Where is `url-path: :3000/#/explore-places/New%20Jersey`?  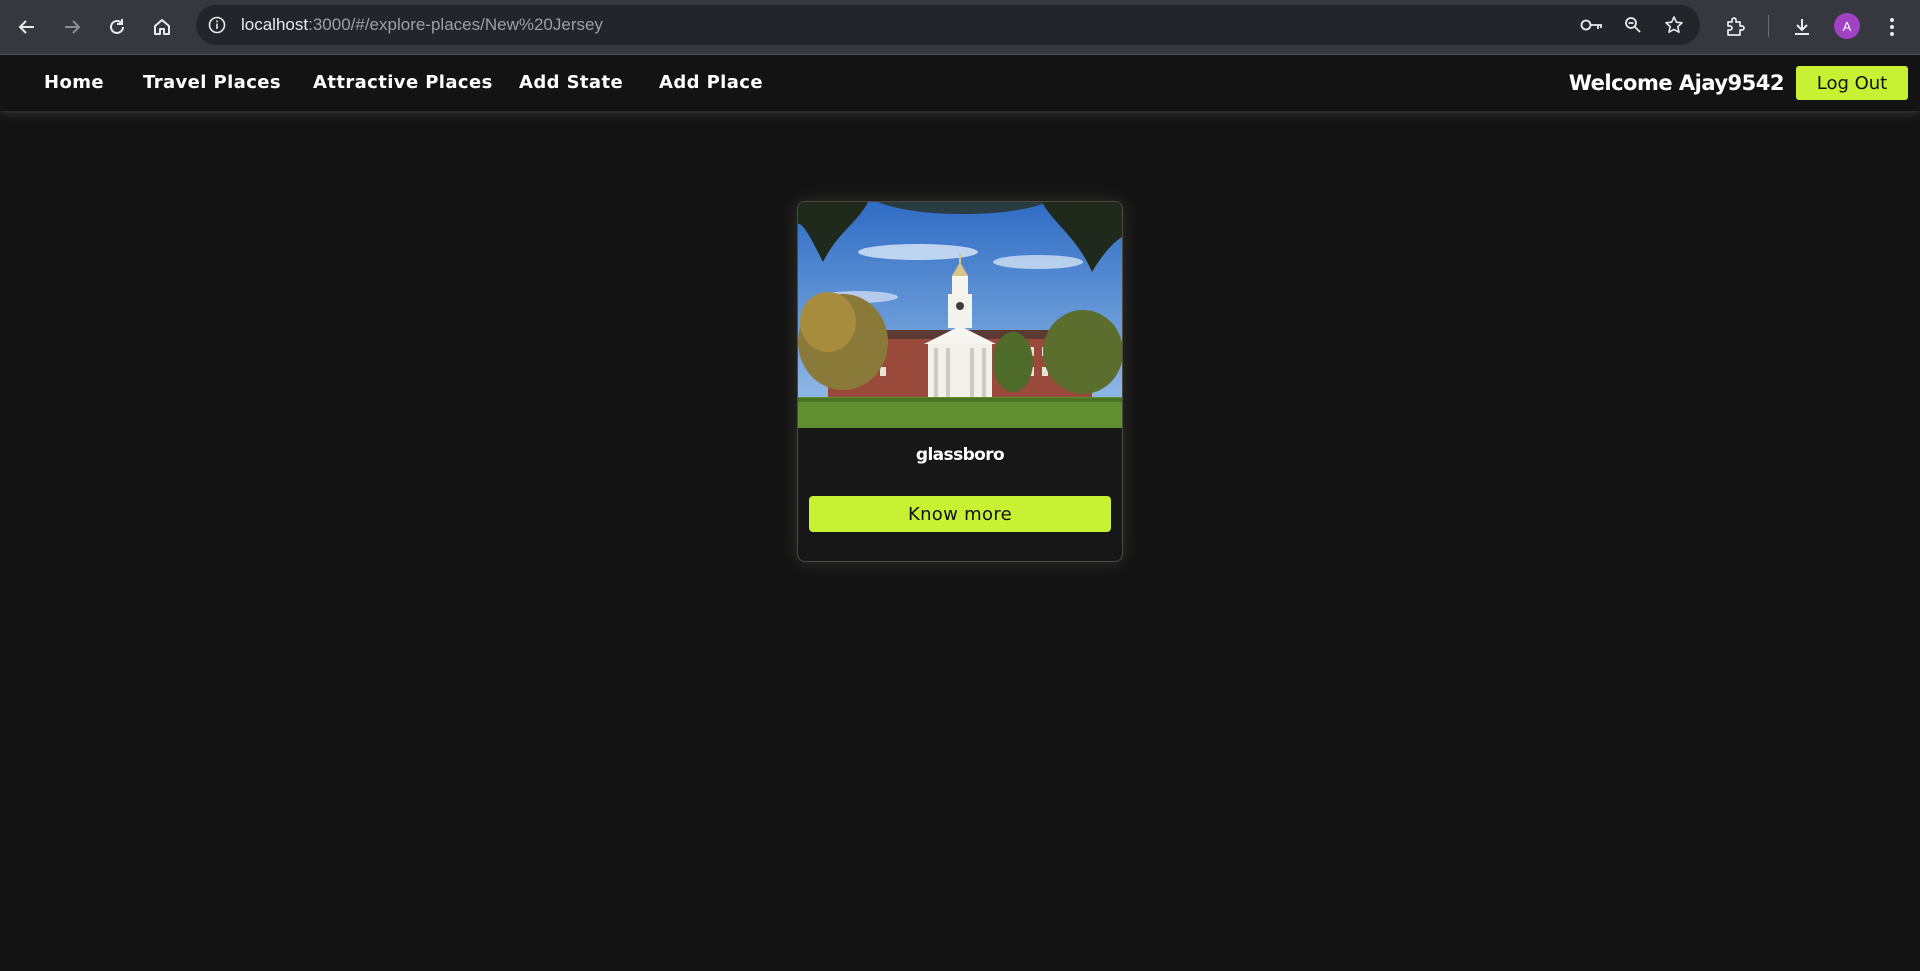
url-path: :3000/#/explore-places/New%20Jersey is located at coordinates (455, 24).